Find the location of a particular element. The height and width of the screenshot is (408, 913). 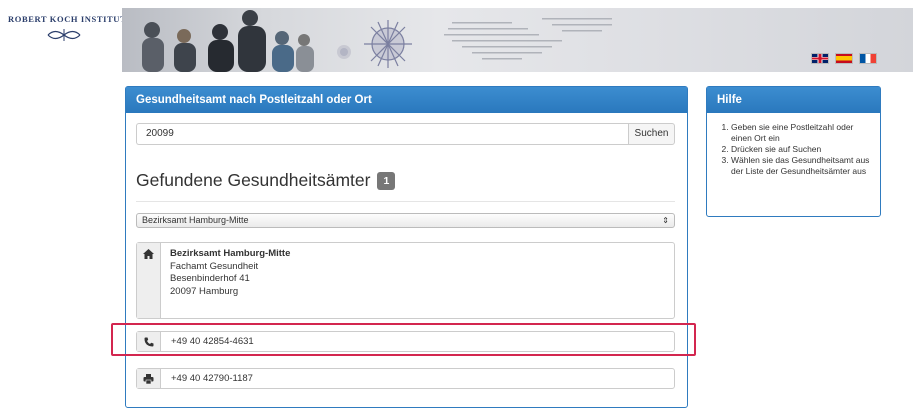

search-button: Suchen is located at coordinates (651, 134).